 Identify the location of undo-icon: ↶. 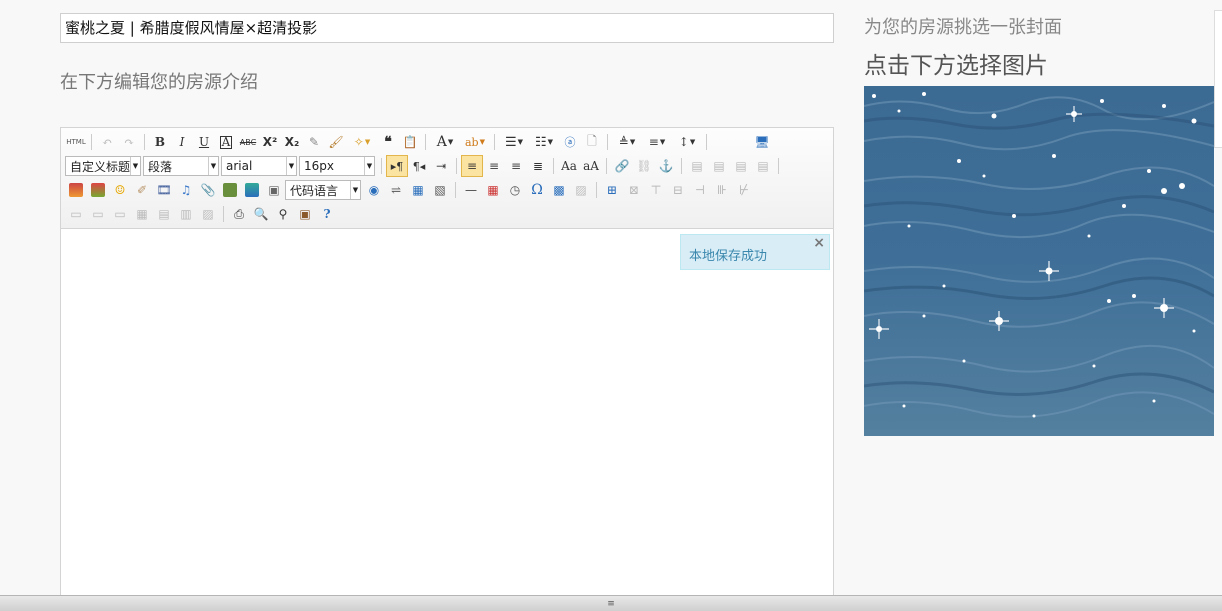
(107, 142).